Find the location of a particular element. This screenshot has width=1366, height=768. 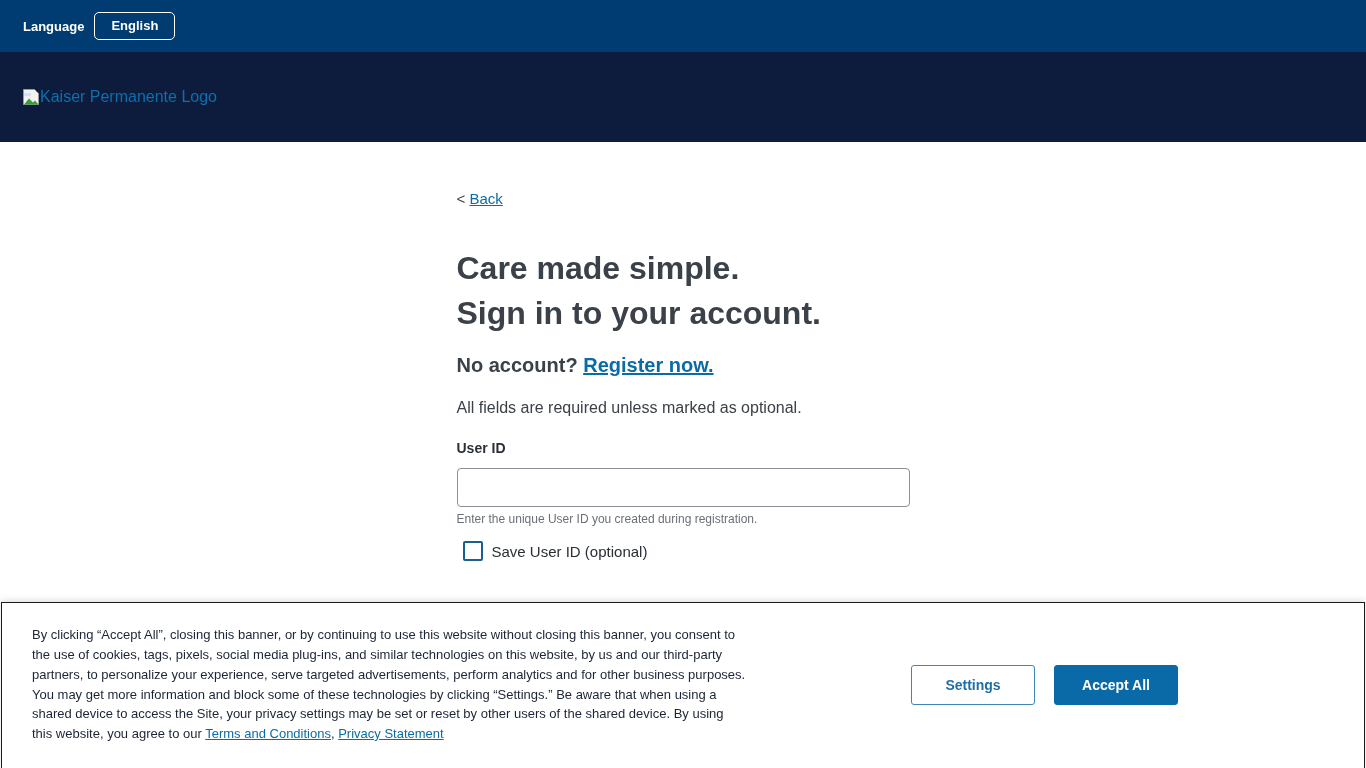

accept-button: Accept All is located at coordinates (1116, 684).